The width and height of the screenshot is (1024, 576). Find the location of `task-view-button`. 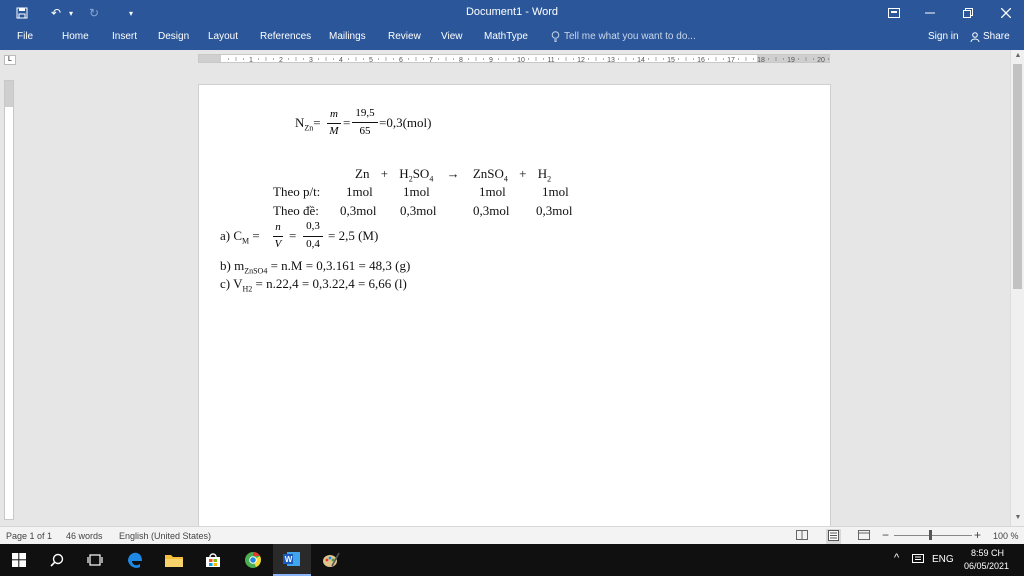

task-view-button is located at coordinates (95, 560).